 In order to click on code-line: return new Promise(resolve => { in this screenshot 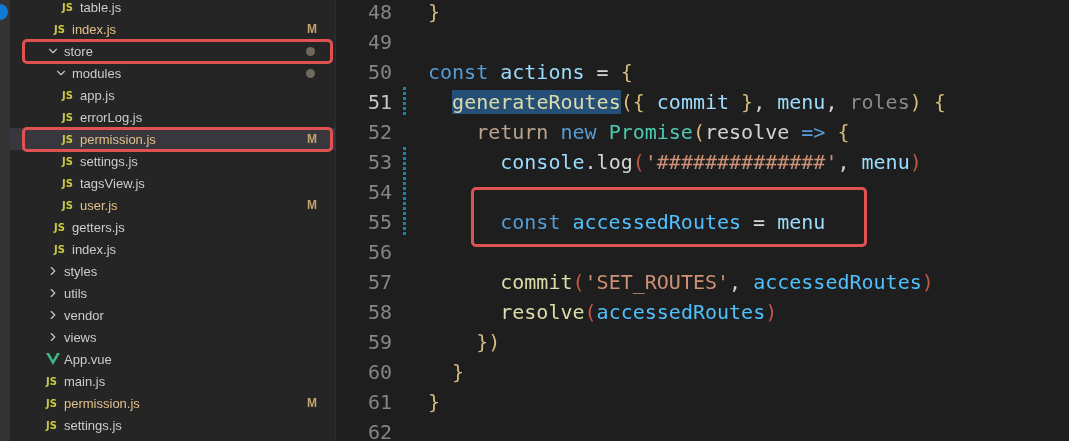, I will do `click(662, 132)`.